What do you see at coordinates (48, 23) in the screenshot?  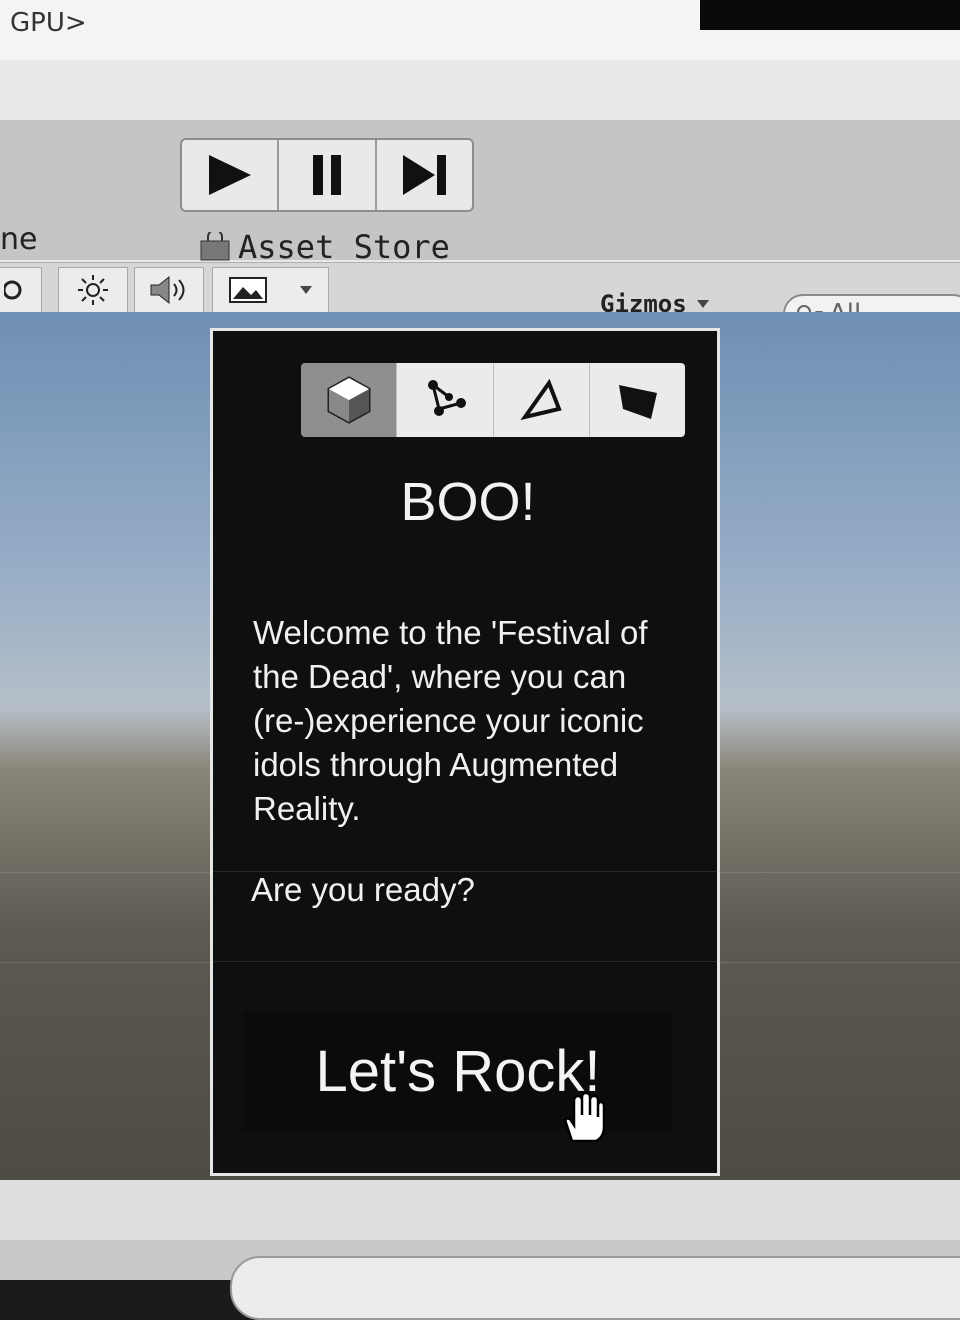 I see `terminal-prompt: GPU>` at bounding box center [48, 23].